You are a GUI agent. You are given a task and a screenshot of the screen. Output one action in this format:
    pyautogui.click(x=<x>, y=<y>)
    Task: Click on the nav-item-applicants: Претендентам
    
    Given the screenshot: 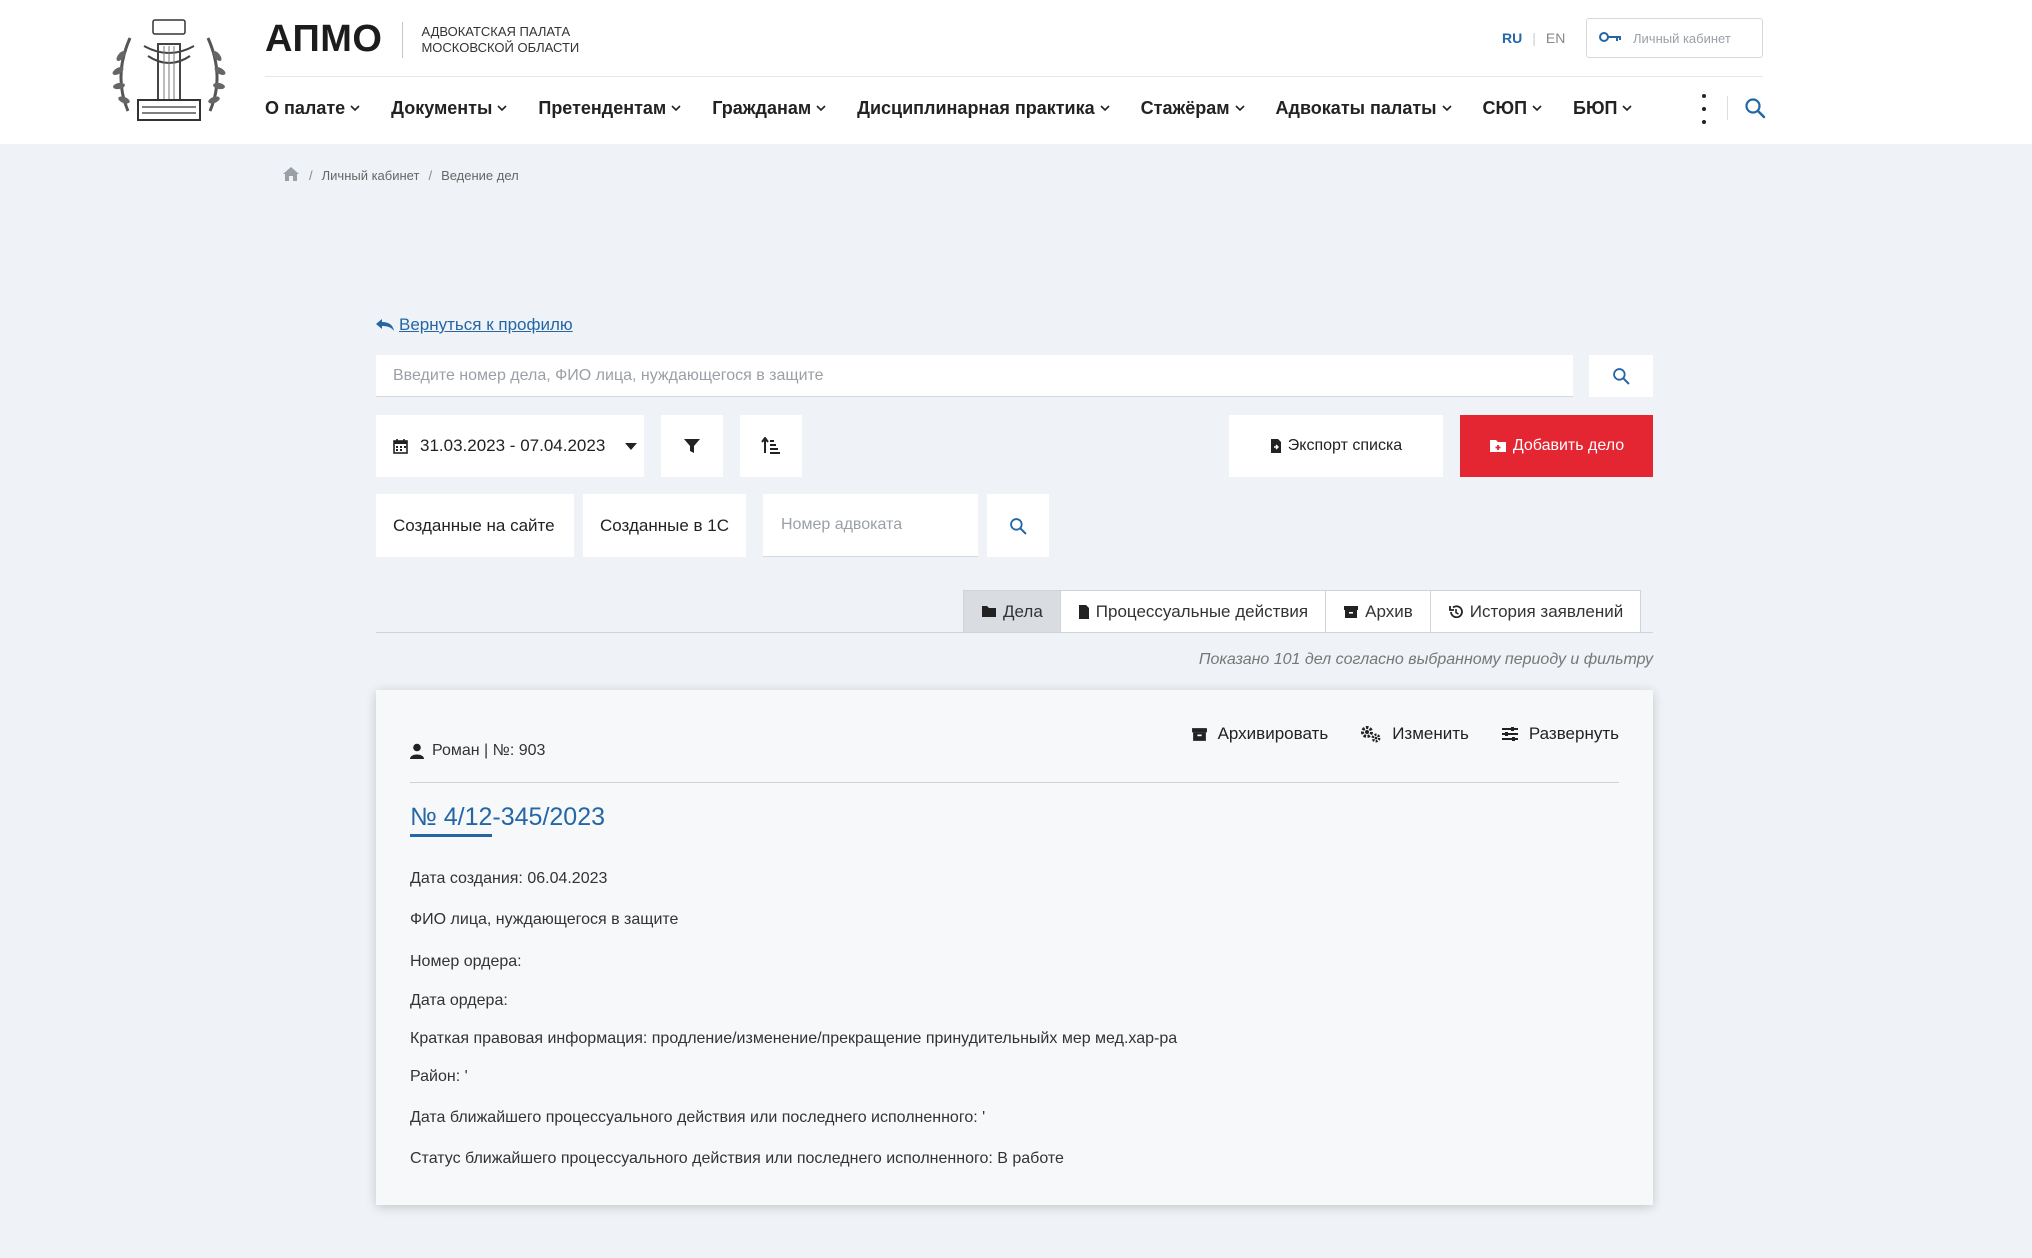 What is the action you would take?
    pyautogui.click(x=609, y=108)
    